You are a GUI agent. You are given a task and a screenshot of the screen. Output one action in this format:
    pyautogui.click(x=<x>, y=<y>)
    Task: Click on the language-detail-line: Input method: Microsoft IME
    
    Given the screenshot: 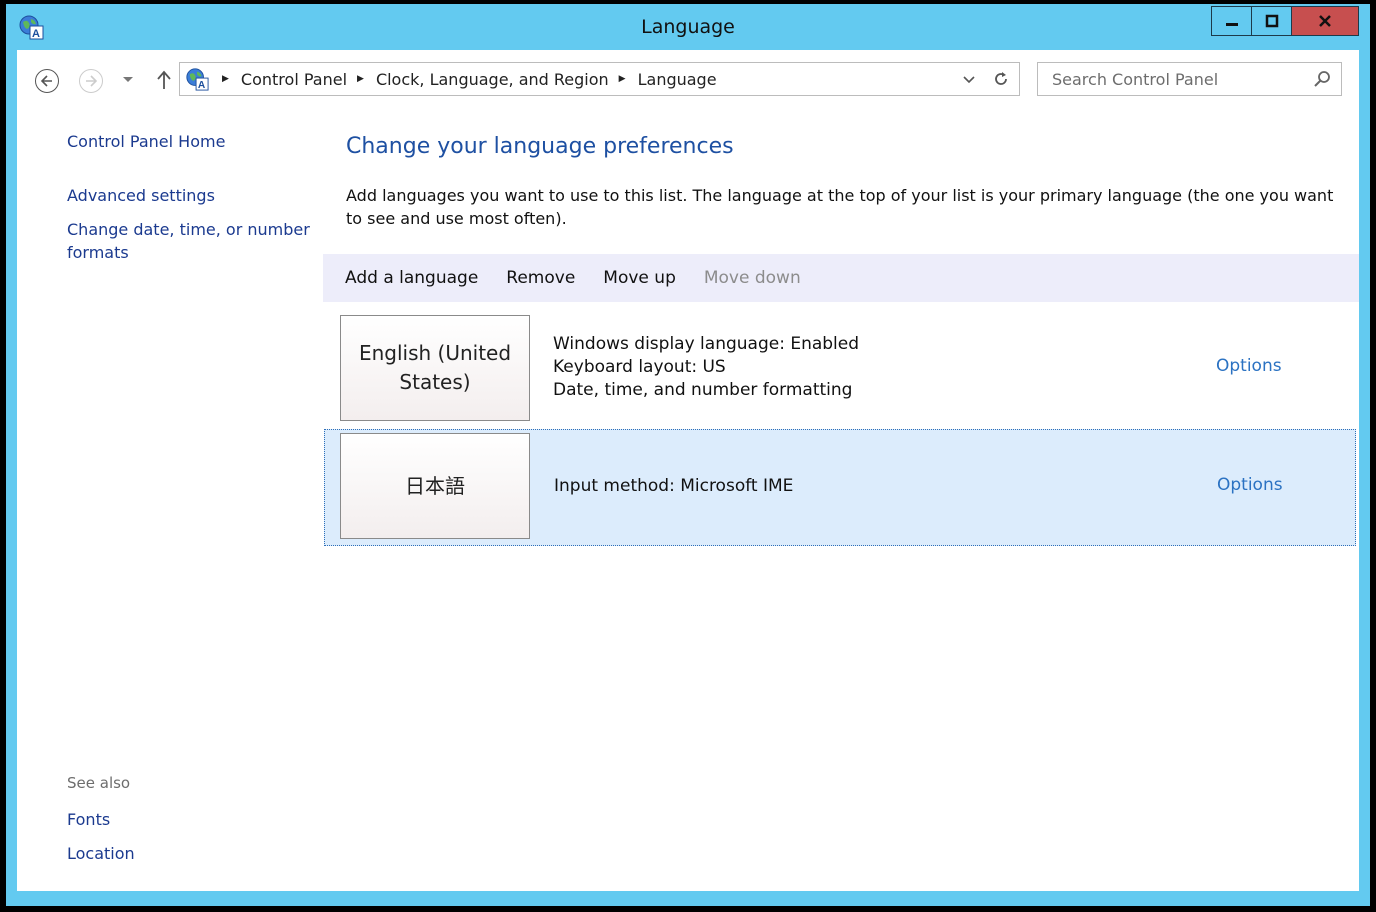 What is the action you would take?
    pyautogui.click(x=674, y=486)
    